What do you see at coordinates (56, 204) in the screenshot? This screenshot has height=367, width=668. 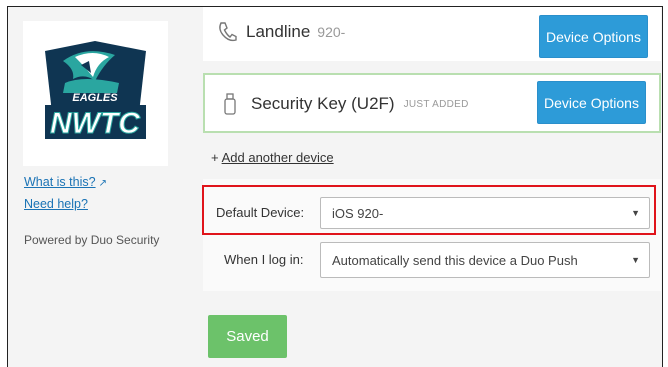 I see `need-help-link: Need help?` at bounding box center [56, 204].